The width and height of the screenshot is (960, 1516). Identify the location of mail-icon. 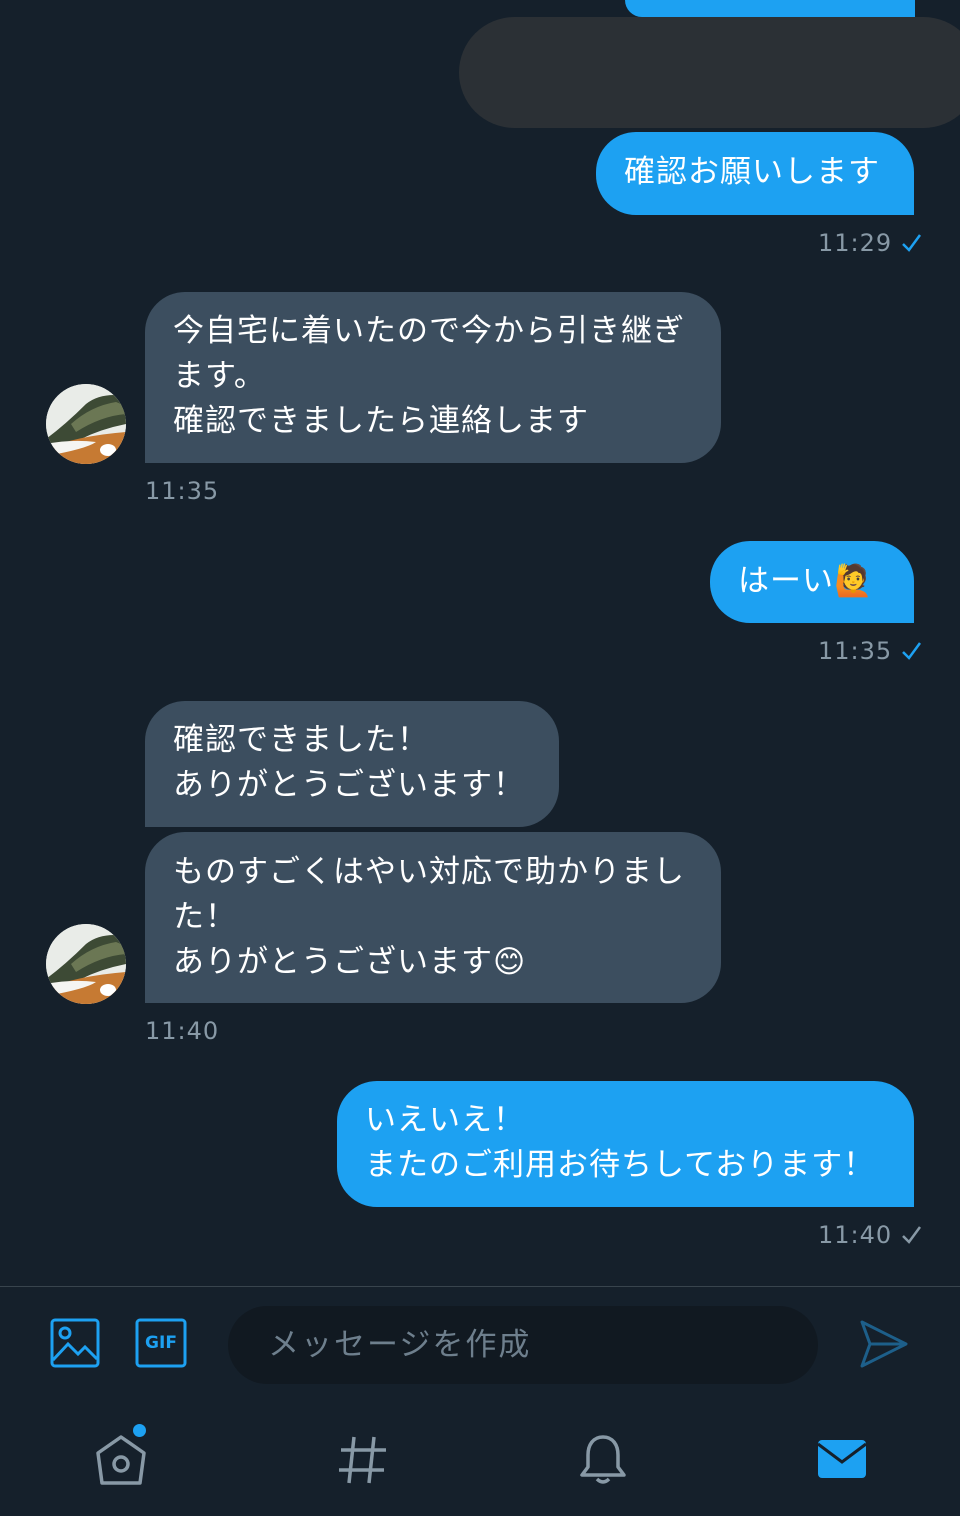
(842, 1459).